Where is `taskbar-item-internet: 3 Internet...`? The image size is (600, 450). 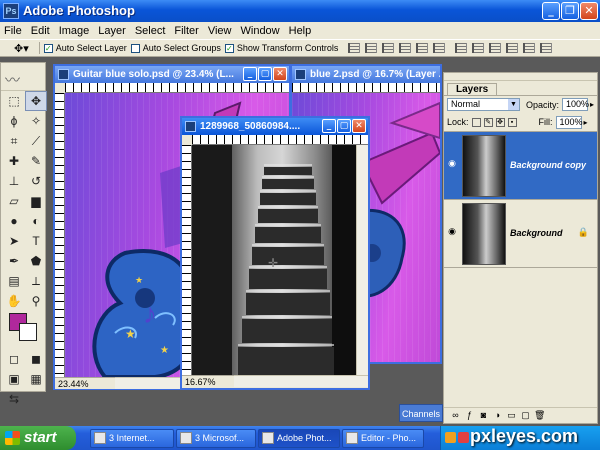 taskbar-item-internet: 3 Internet... is located at coordinates (132, 438).